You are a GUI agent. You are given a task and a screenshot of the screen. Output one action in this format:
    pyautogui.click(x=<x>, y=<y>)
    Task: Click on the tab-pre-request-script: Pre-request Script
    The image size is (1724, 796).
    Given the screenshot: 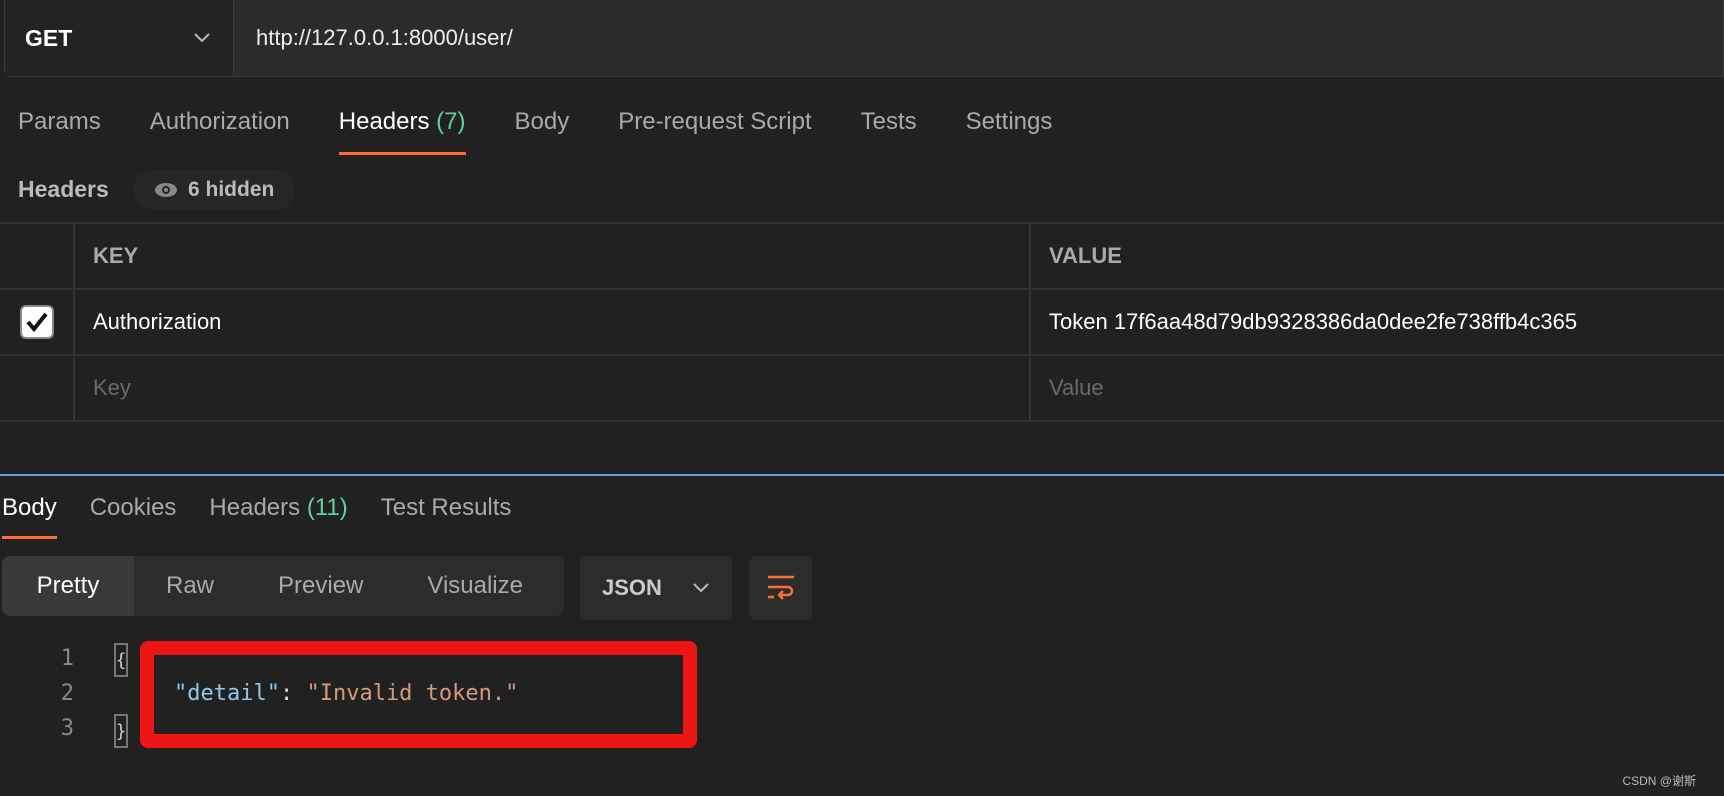 What is the action you would take?
    pyautogui.click(x=714, y=131)
    